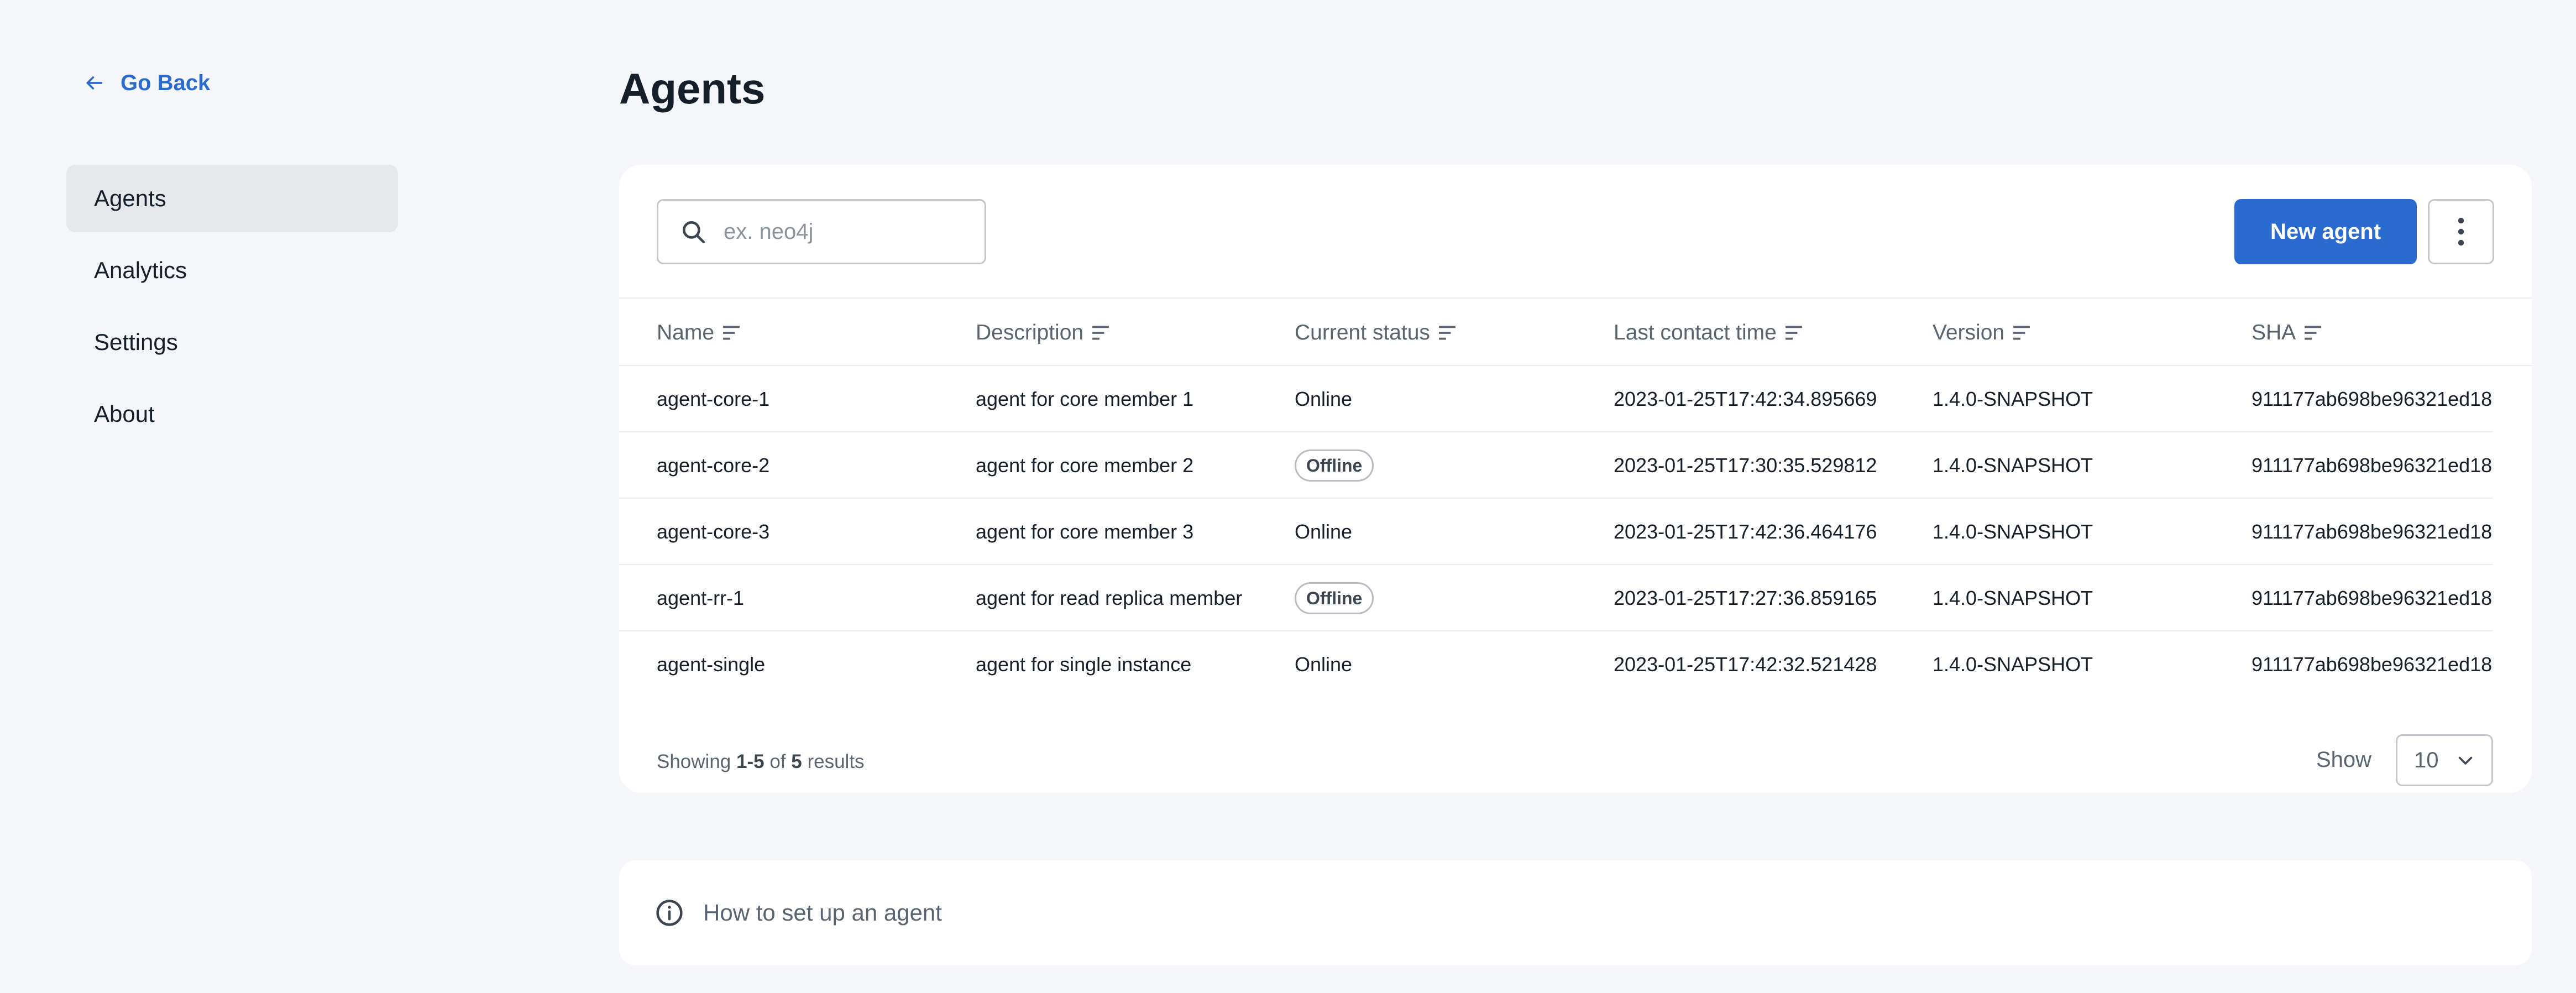 The image size is (2576, 993). Describe the element at coordinates (1109, 598) in the screenshot. I see `cell-description: agent for read replica member` at that location.